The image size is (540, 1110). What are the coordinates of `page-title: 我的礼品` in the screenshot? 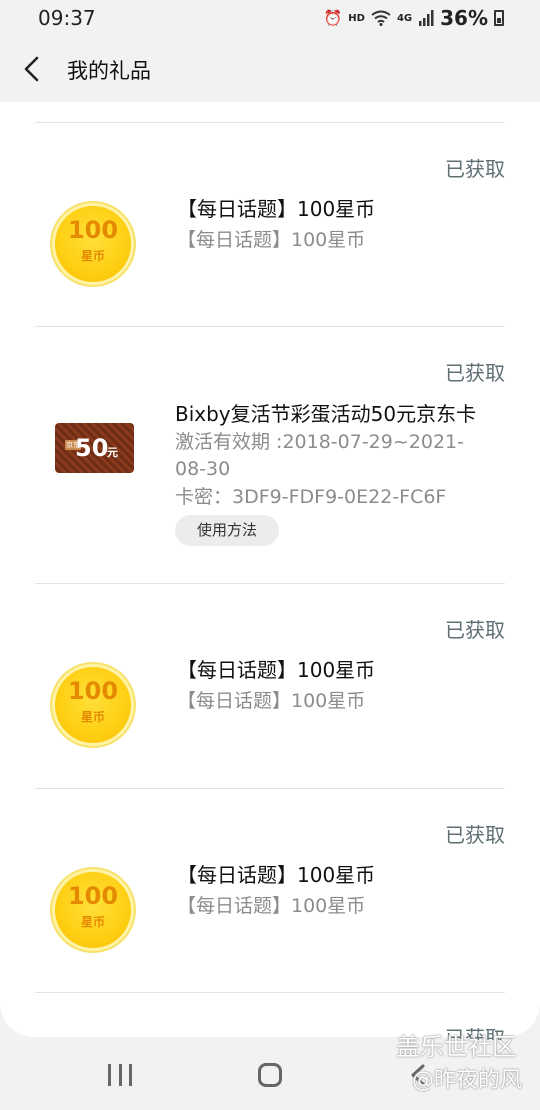 It's located at (109, 71).